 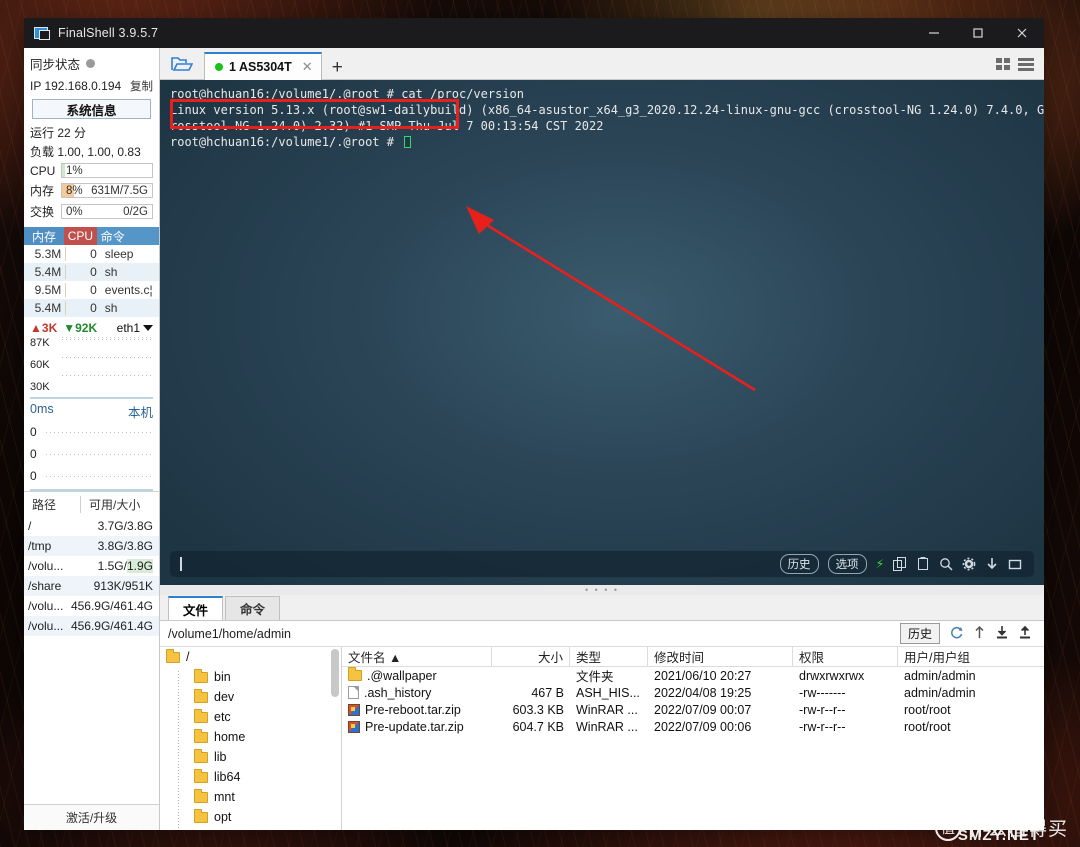 I want to click on column-header-size: 大小, so click(x=531, y=656).